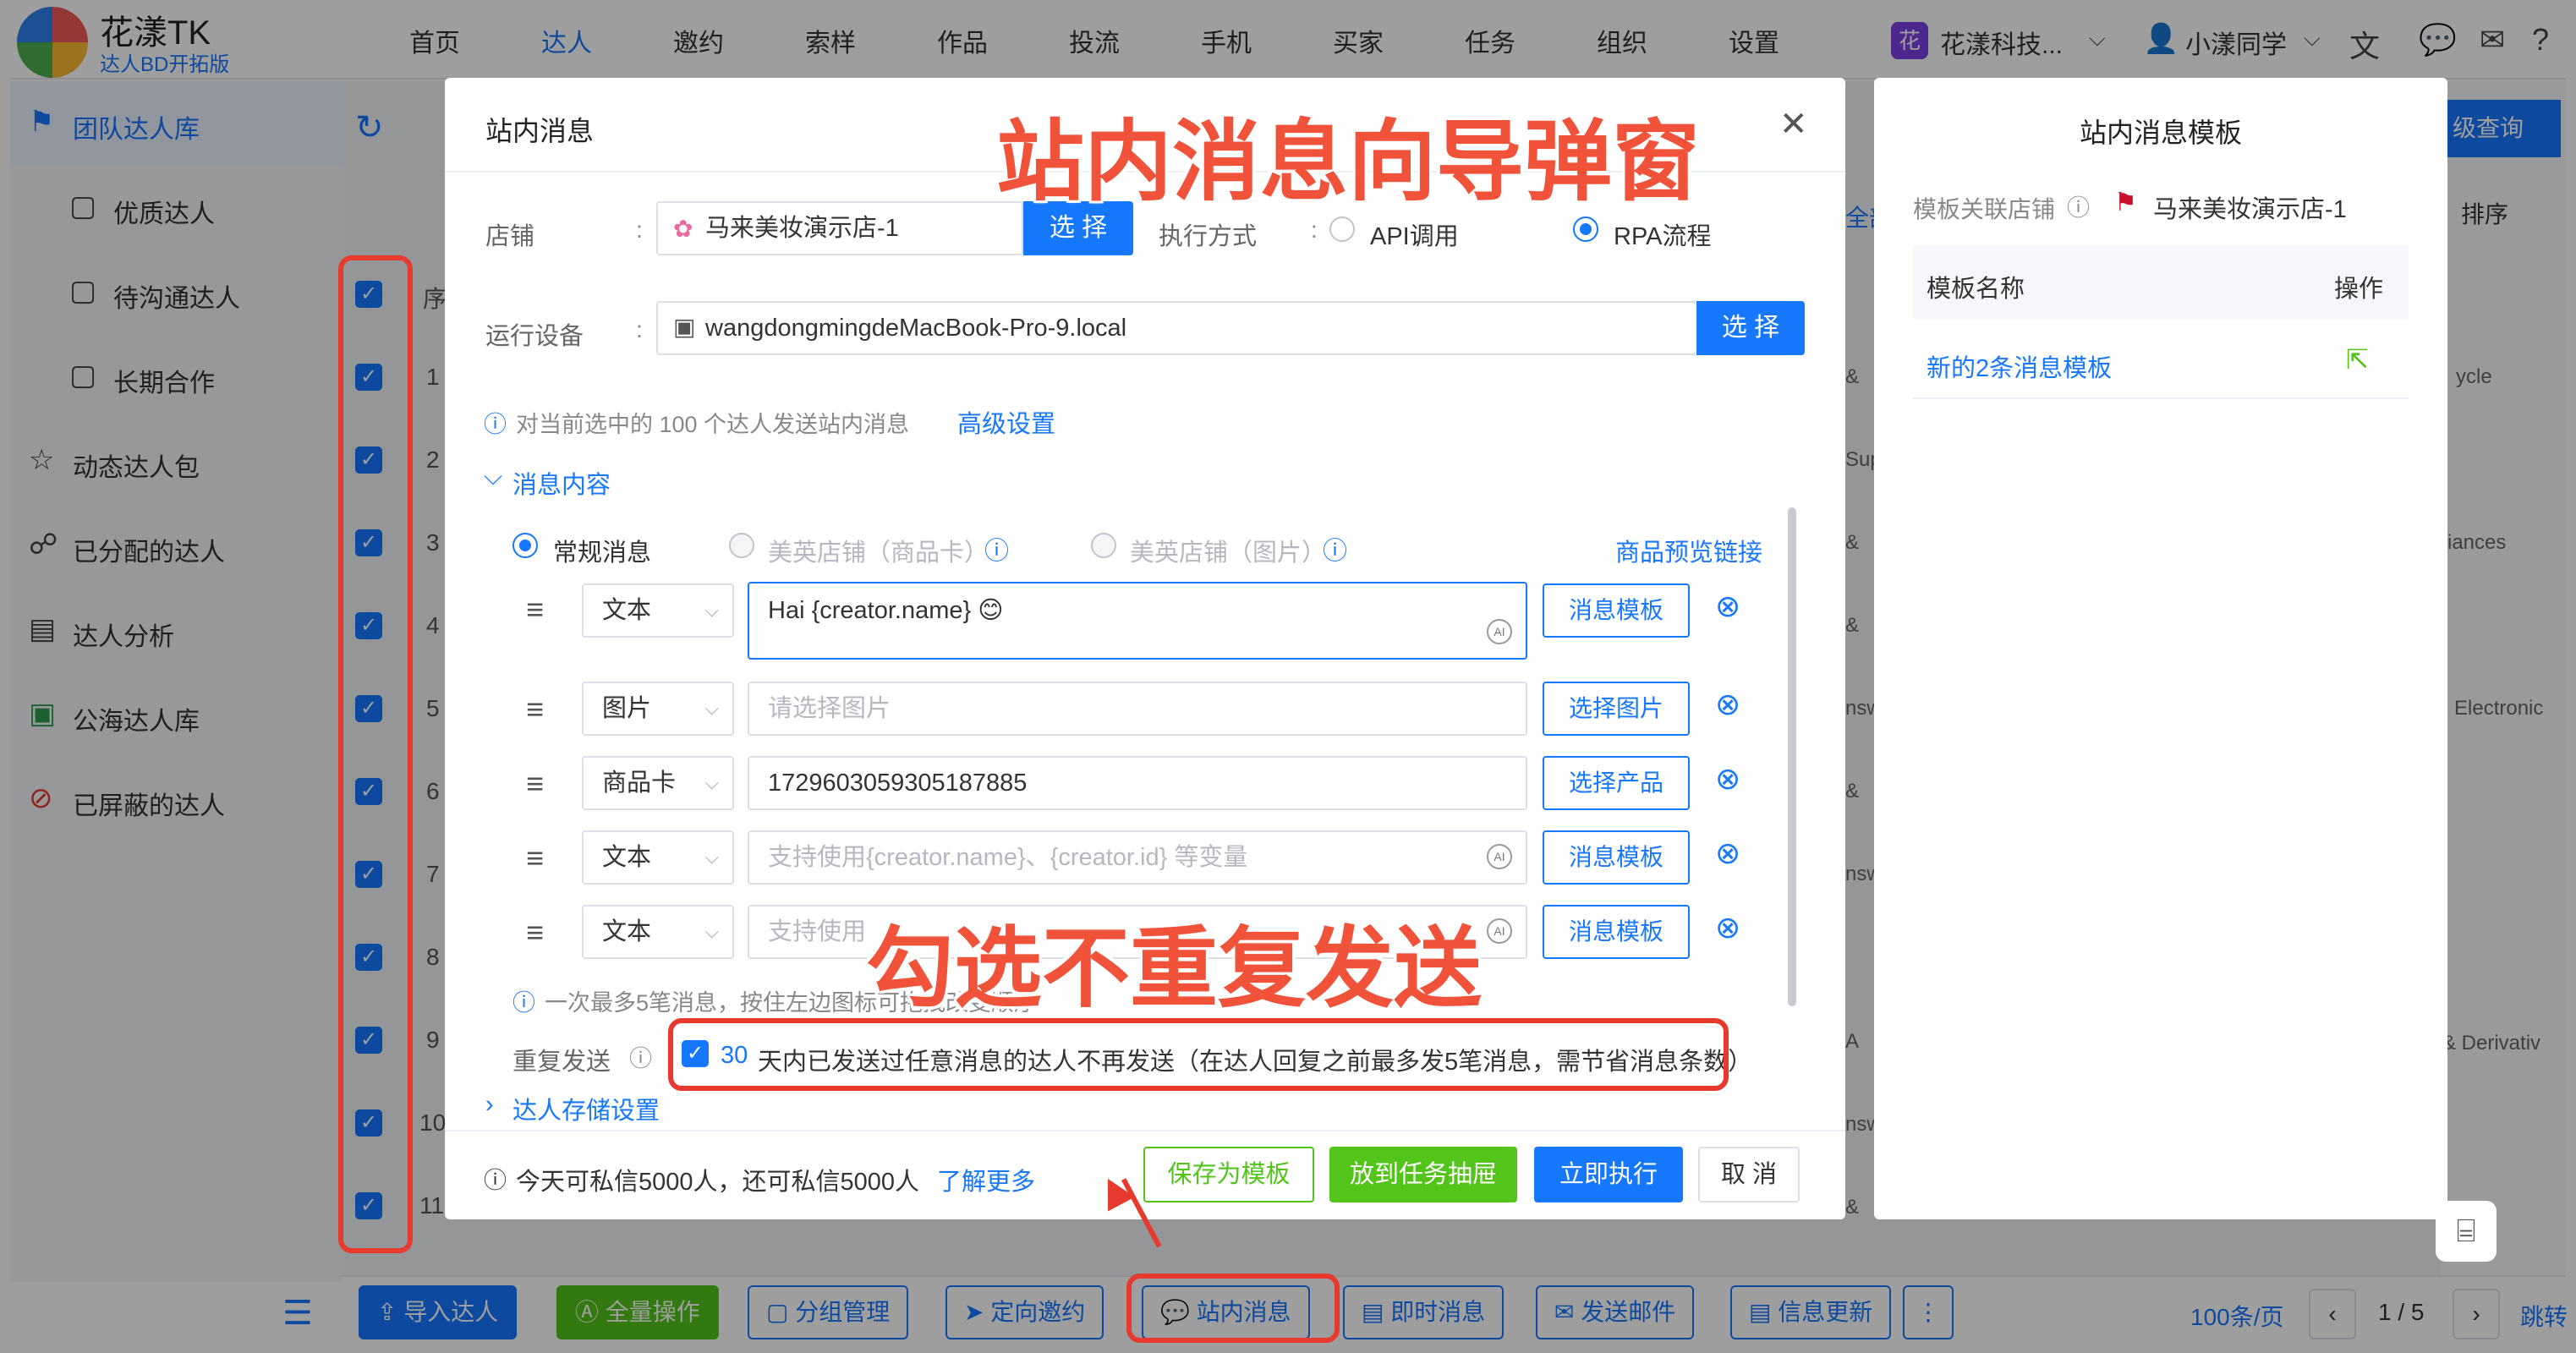 The image size is (2576, 1353). Describe the element at coordinates (2359, 289) in the screenshot. I see `column-operation: 操作` at that location.